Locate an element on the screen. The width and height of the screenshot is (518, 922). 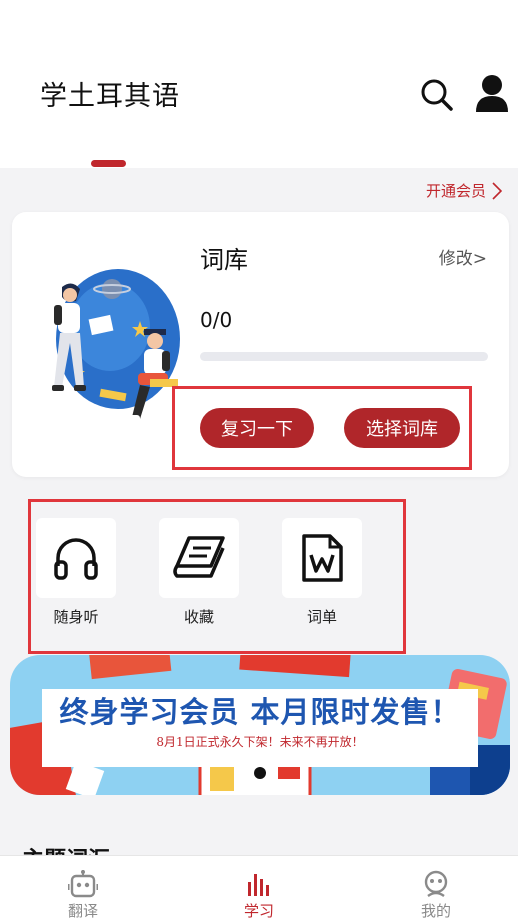
promo-banner: 终身学习会员 本月限时发售！ 8月1日正式永久下架！未来不再开放！ is located at coordinates (260, 725).